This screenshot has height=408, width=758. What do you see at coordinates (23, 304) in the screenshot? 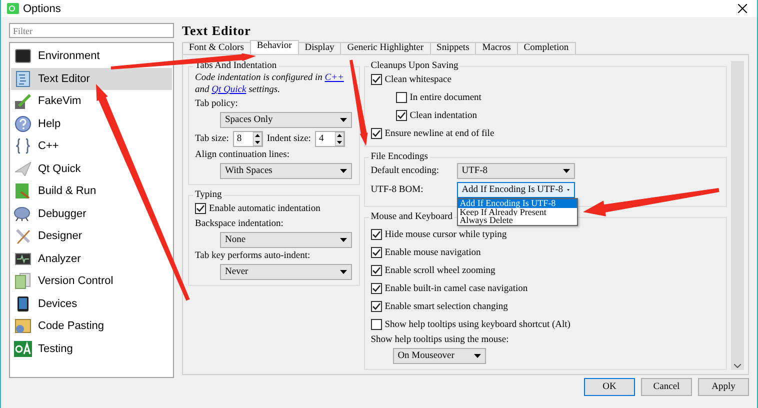
I see `tablet-icon` at bounding box center [23, 304].